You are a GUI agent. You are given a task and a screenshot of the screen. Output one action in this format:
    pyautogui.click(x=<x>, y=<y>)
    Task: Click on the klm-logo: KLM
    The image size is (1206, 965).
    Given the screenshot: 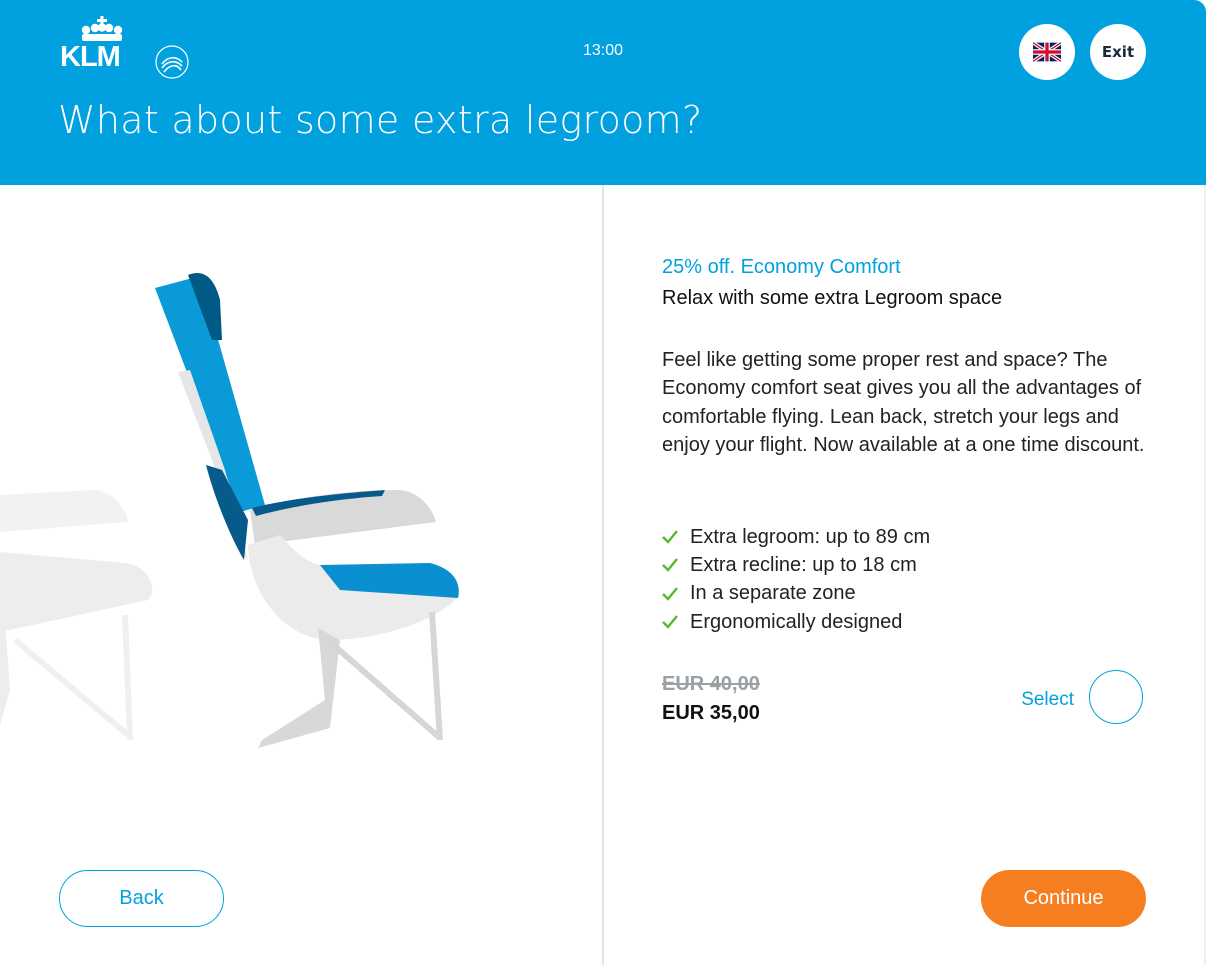 What is the action you would take?
    pyautogui.click(x=126, y=49)
    